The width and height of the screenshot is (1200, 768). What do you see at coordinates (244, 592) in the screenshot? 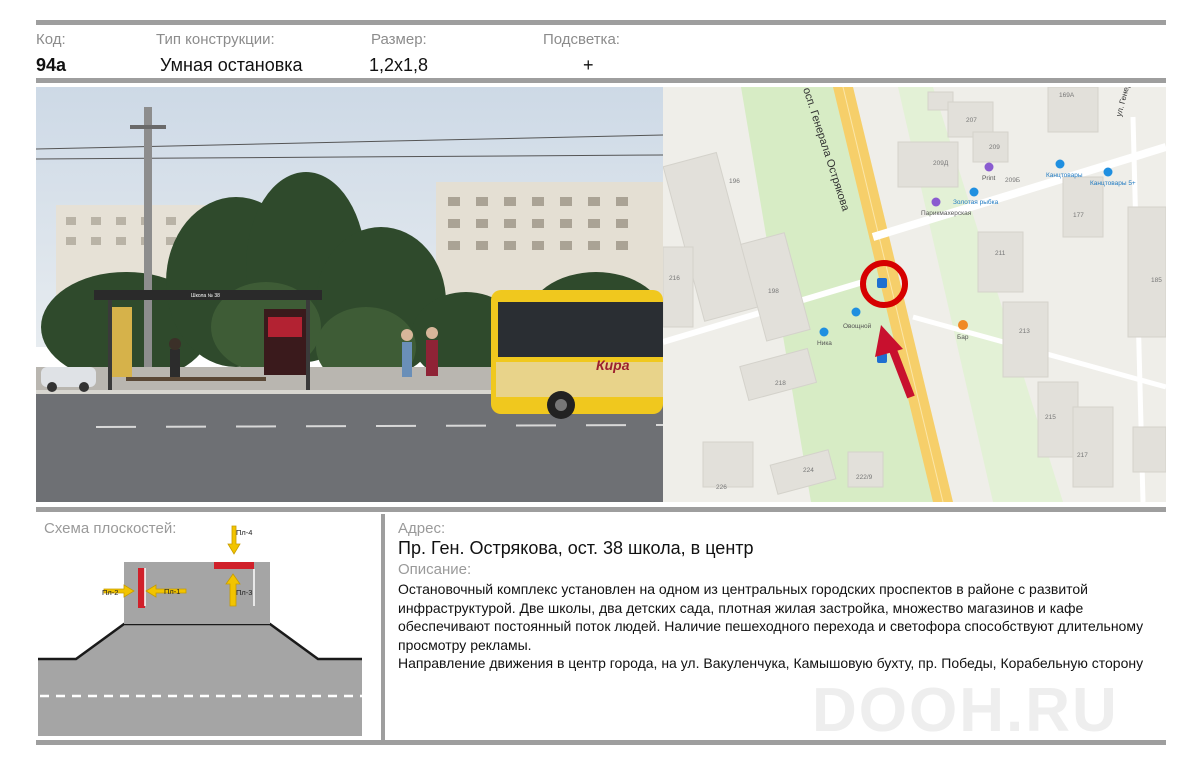
I see `plane-3-label: Пл-3` at bounding box center [244, 592].